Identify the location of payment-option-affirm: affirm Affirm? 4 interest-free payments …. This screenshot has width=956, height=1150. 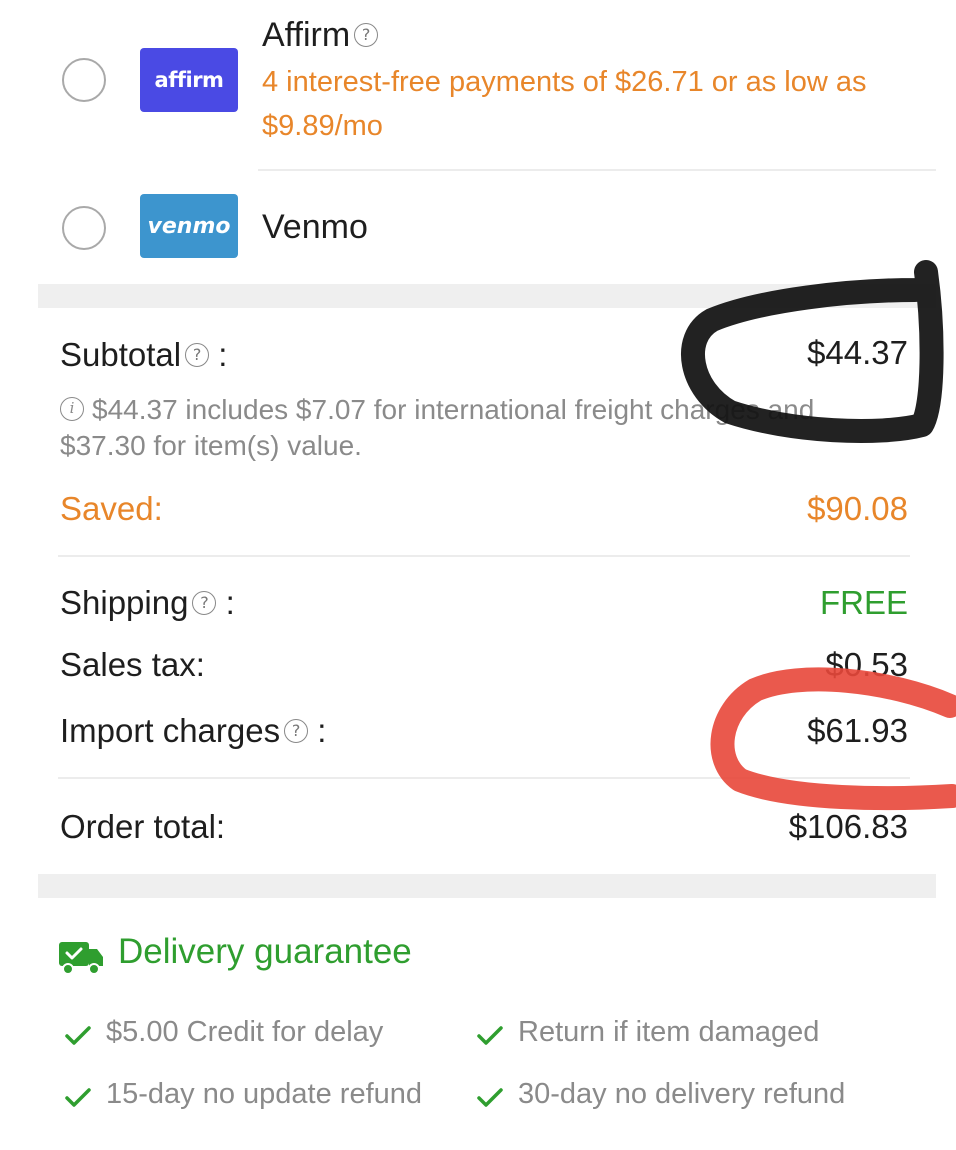
(478, 85).